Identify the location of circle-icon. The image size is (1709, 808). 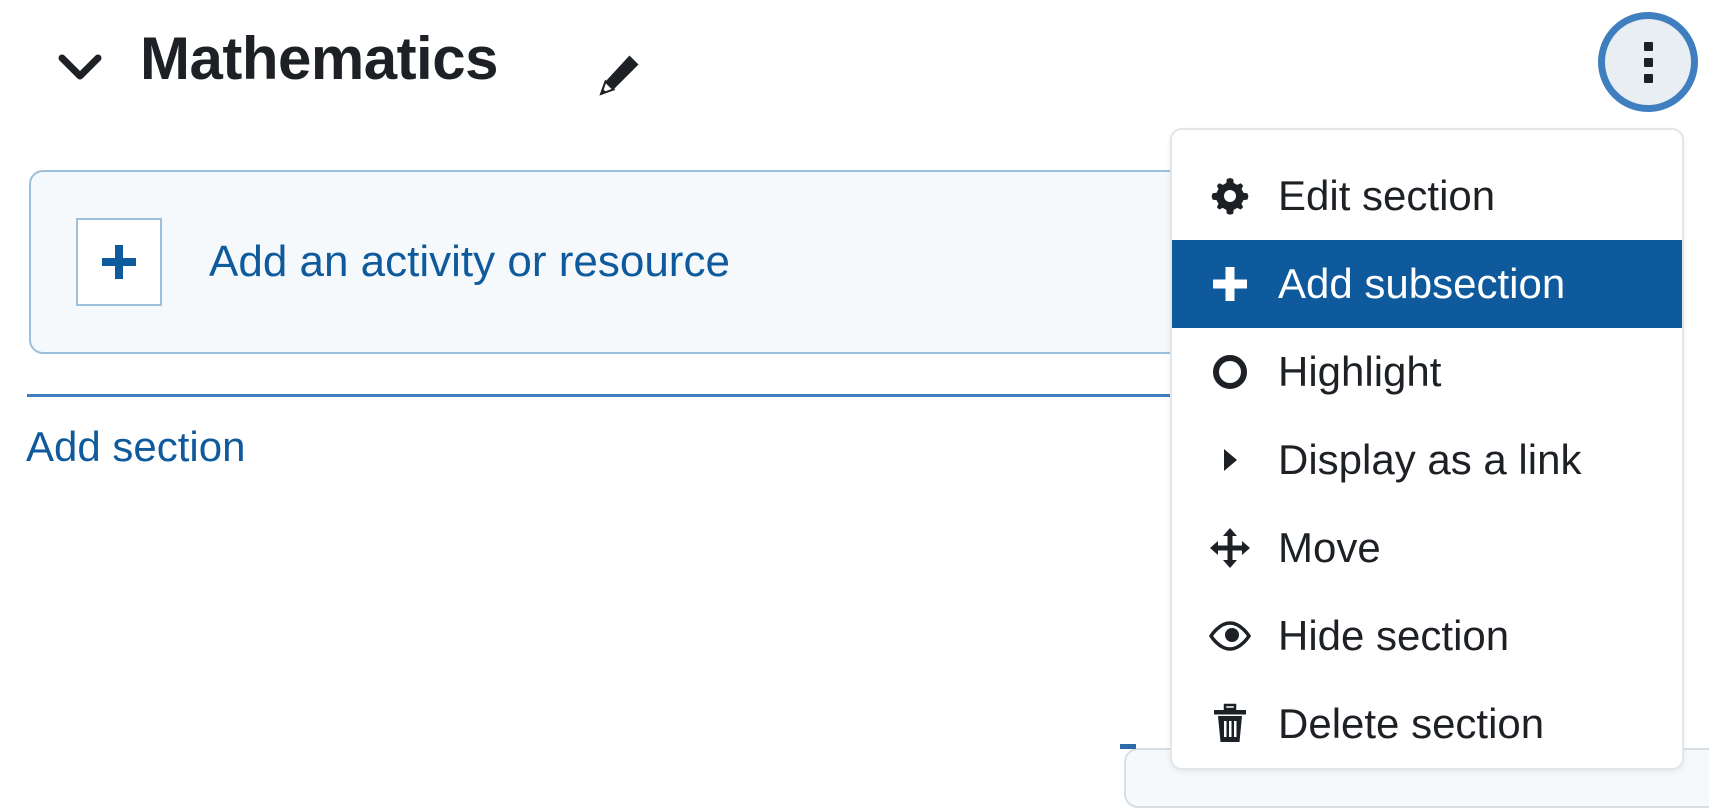
(1230, 372).